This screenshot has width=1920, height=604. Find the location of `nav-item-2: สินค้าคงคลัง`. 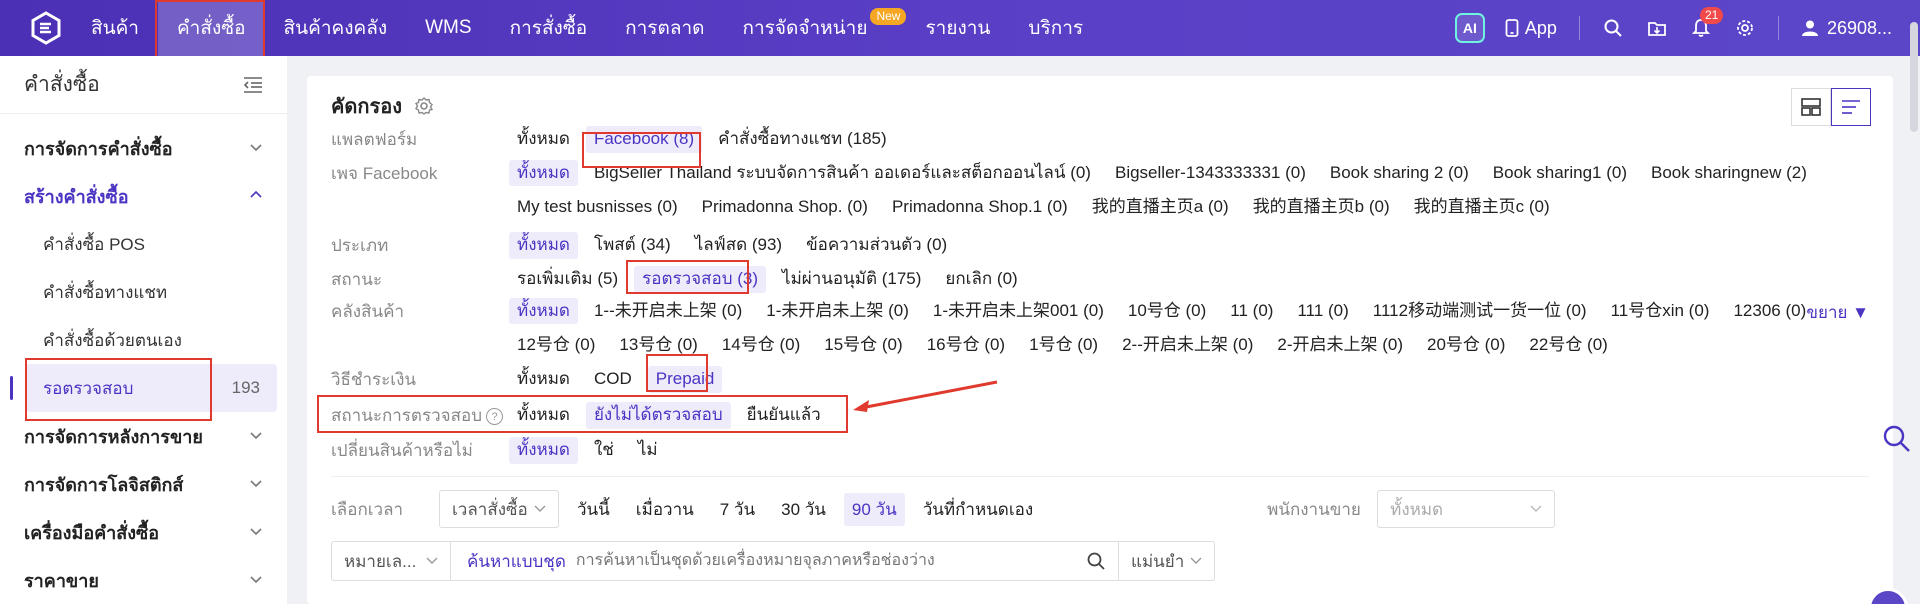

nav-item-2: สินค้าคงคลัง is located at coordinates (336, 28).